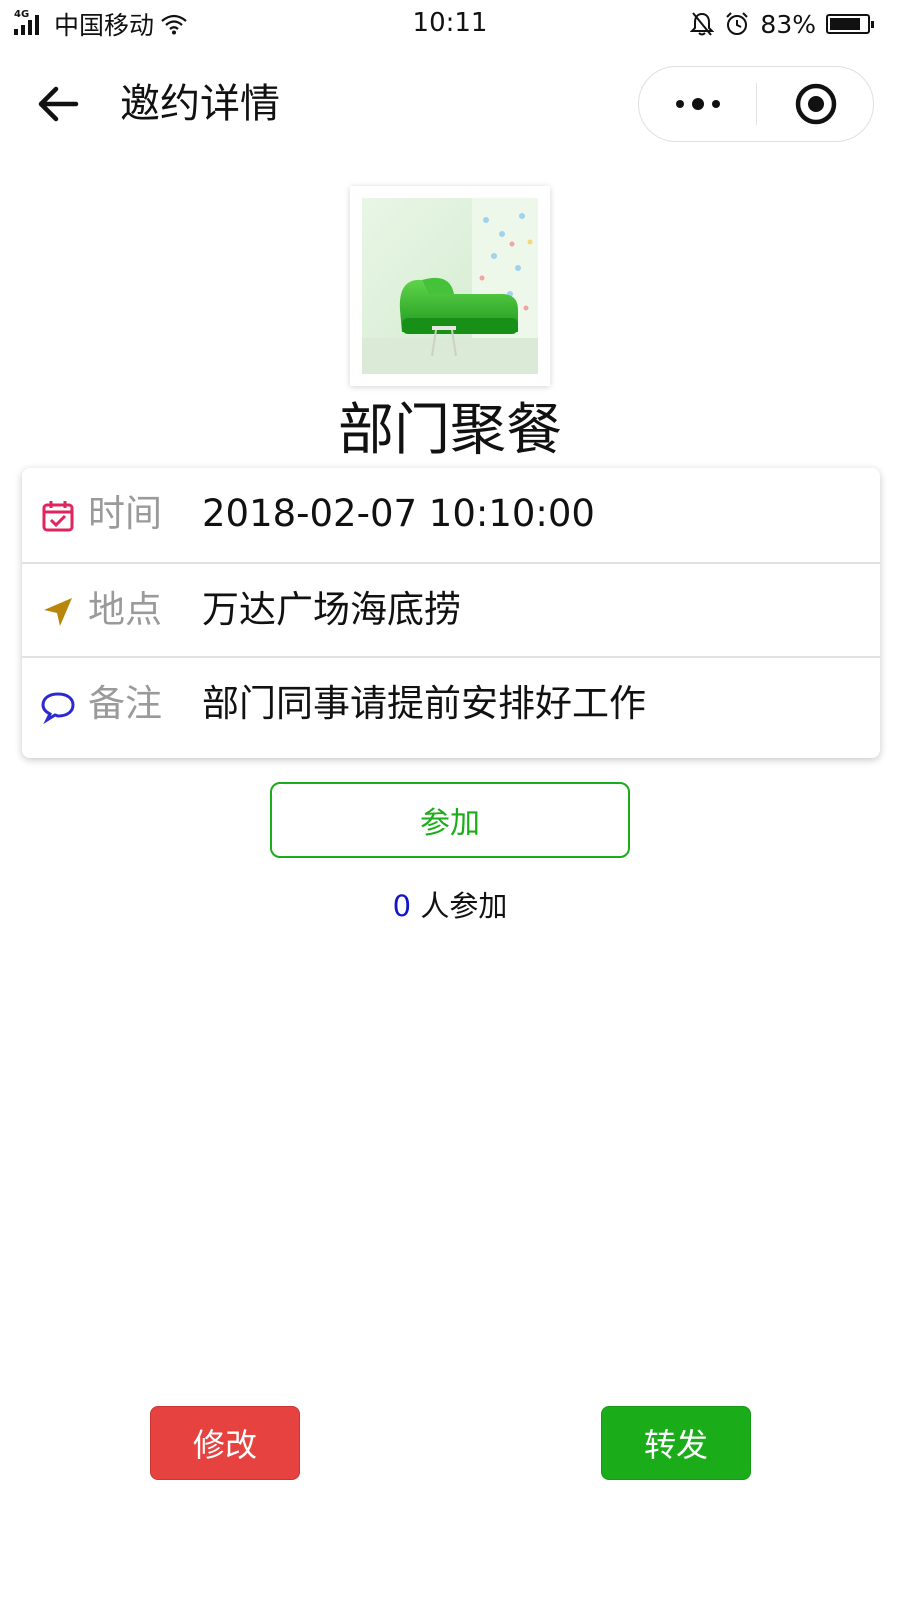  What do you see at coordinates (225, 1443) in the screenshot?
I see `edit-button: 修改` at bounding box center [225, 1443].